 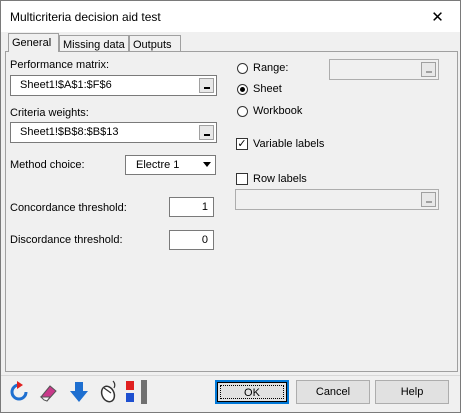 I want to click on cancel-button-label: Cancel, so click(x=333, y=392).